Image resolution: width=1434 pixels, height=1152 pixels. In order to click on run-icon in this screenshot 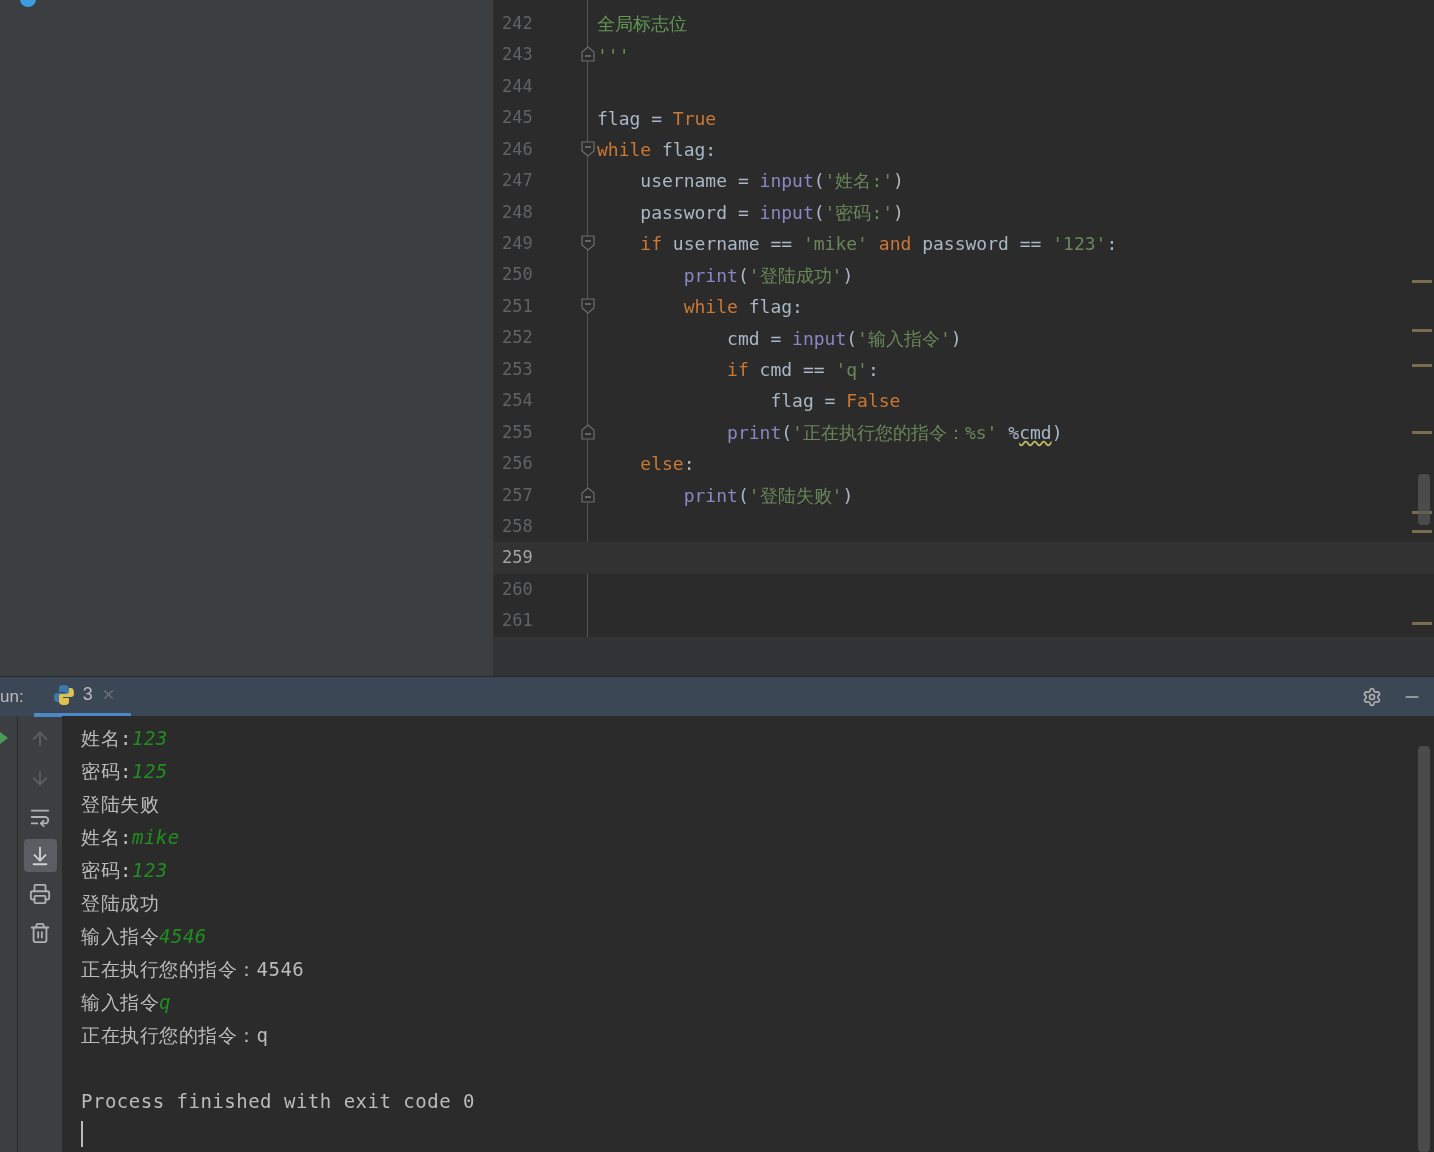, I will do `click(4, 738)`.